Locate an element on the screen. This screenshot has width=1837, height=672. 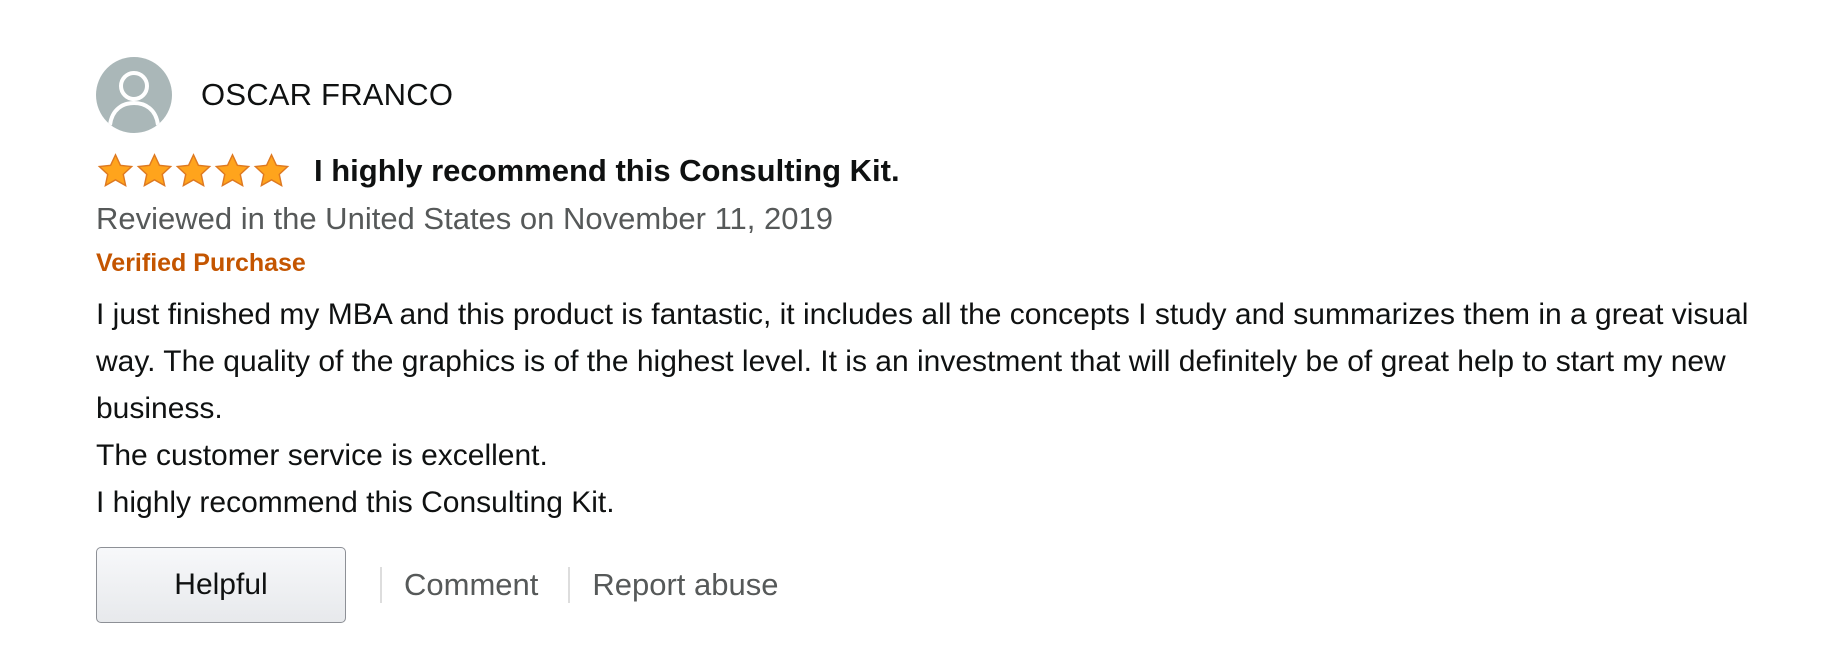
review-title-row: I highly recommend this Consulting Kit. is located at coordinates (946, 171).